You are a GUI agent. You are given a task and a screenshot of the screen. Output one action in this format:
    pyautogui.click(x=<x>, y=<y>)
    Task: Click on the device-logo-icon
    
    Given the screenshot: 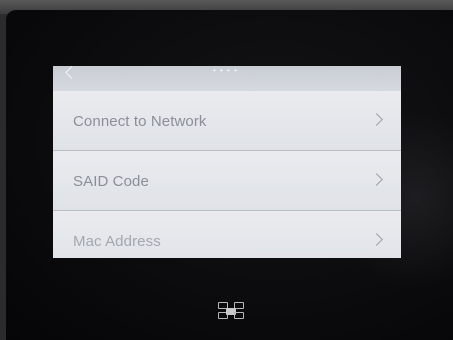 What is the action you would take?
    pyautogui.click(x=235, y=313)
    